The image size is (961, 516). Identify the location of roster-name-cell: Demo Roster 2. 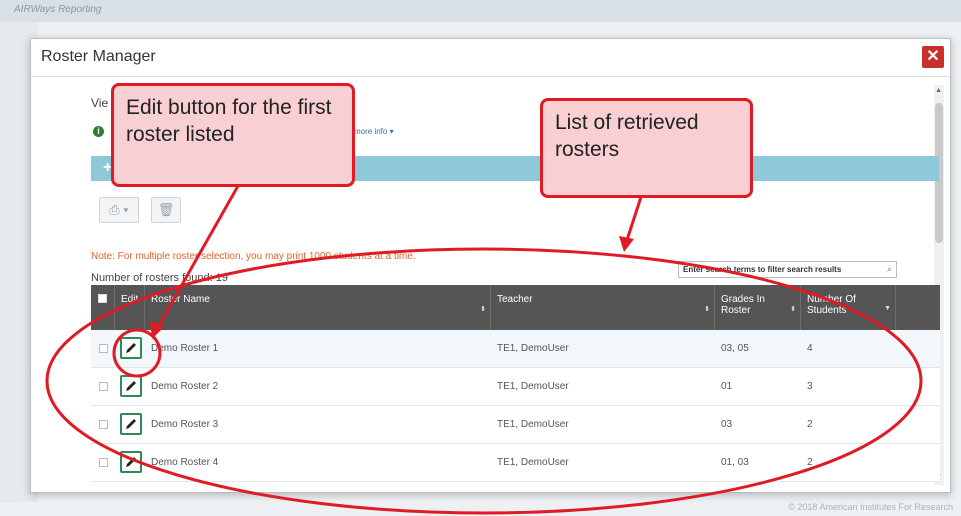
(185, 386).